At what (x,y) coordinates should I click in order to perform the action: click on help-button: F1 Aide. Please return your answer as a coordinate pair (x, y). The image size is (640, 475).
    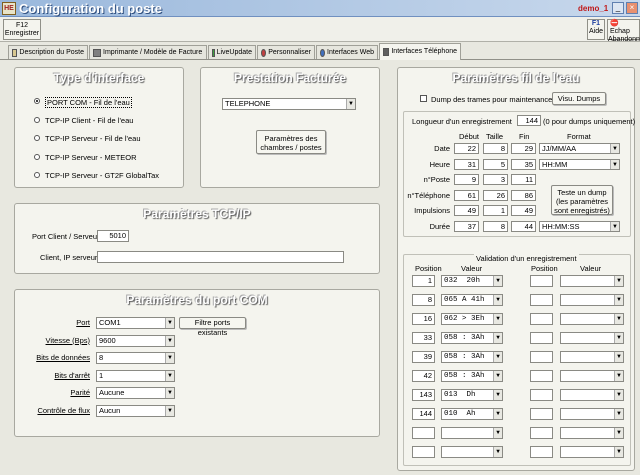
    Looking at the image, I should click on (596, 29).